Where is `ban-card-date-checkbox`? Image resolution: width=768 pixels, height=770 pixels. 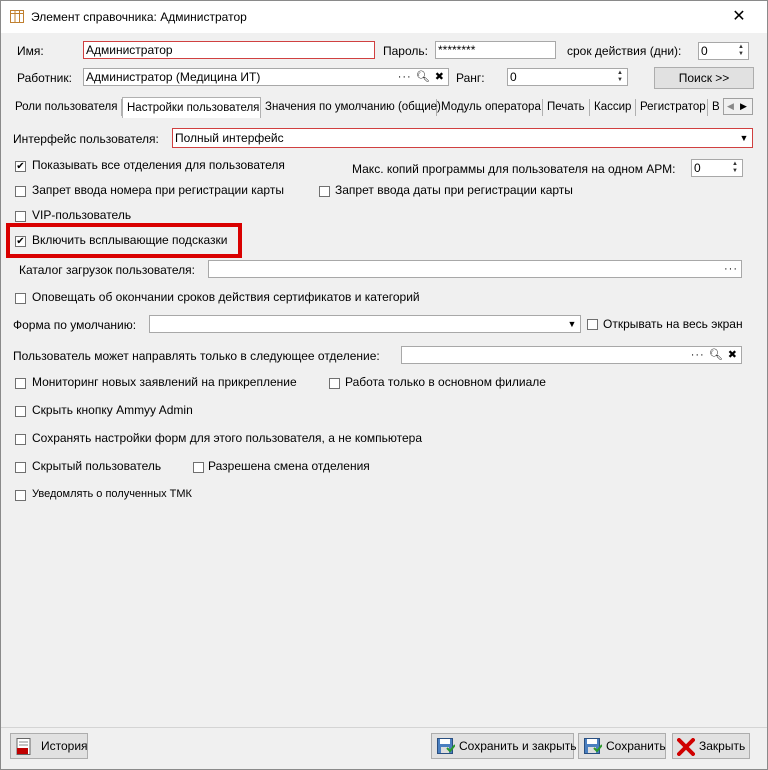
ban-card-date-checkbox is located at coordinates (324, 191).